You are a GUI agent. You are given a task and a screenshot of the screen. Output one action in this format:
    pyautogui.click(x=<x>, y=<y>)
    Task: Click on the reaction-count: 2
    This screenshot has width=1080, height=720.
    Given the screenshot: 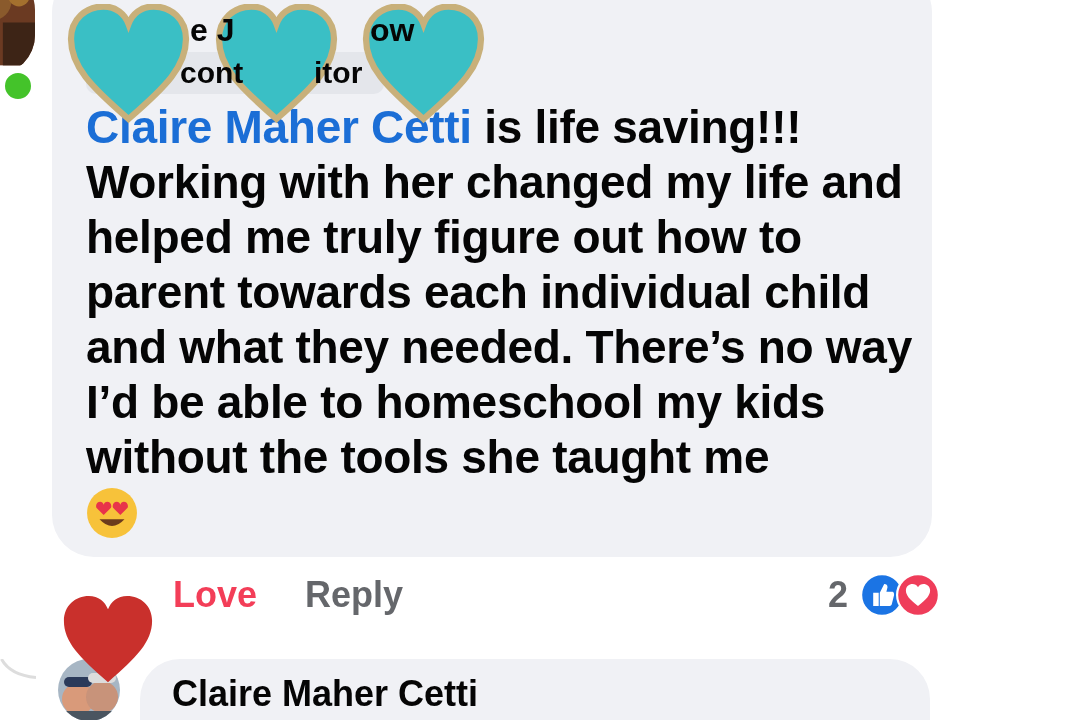 What is the action you would take?
    pyautogui.click(x=837, y=595)
    